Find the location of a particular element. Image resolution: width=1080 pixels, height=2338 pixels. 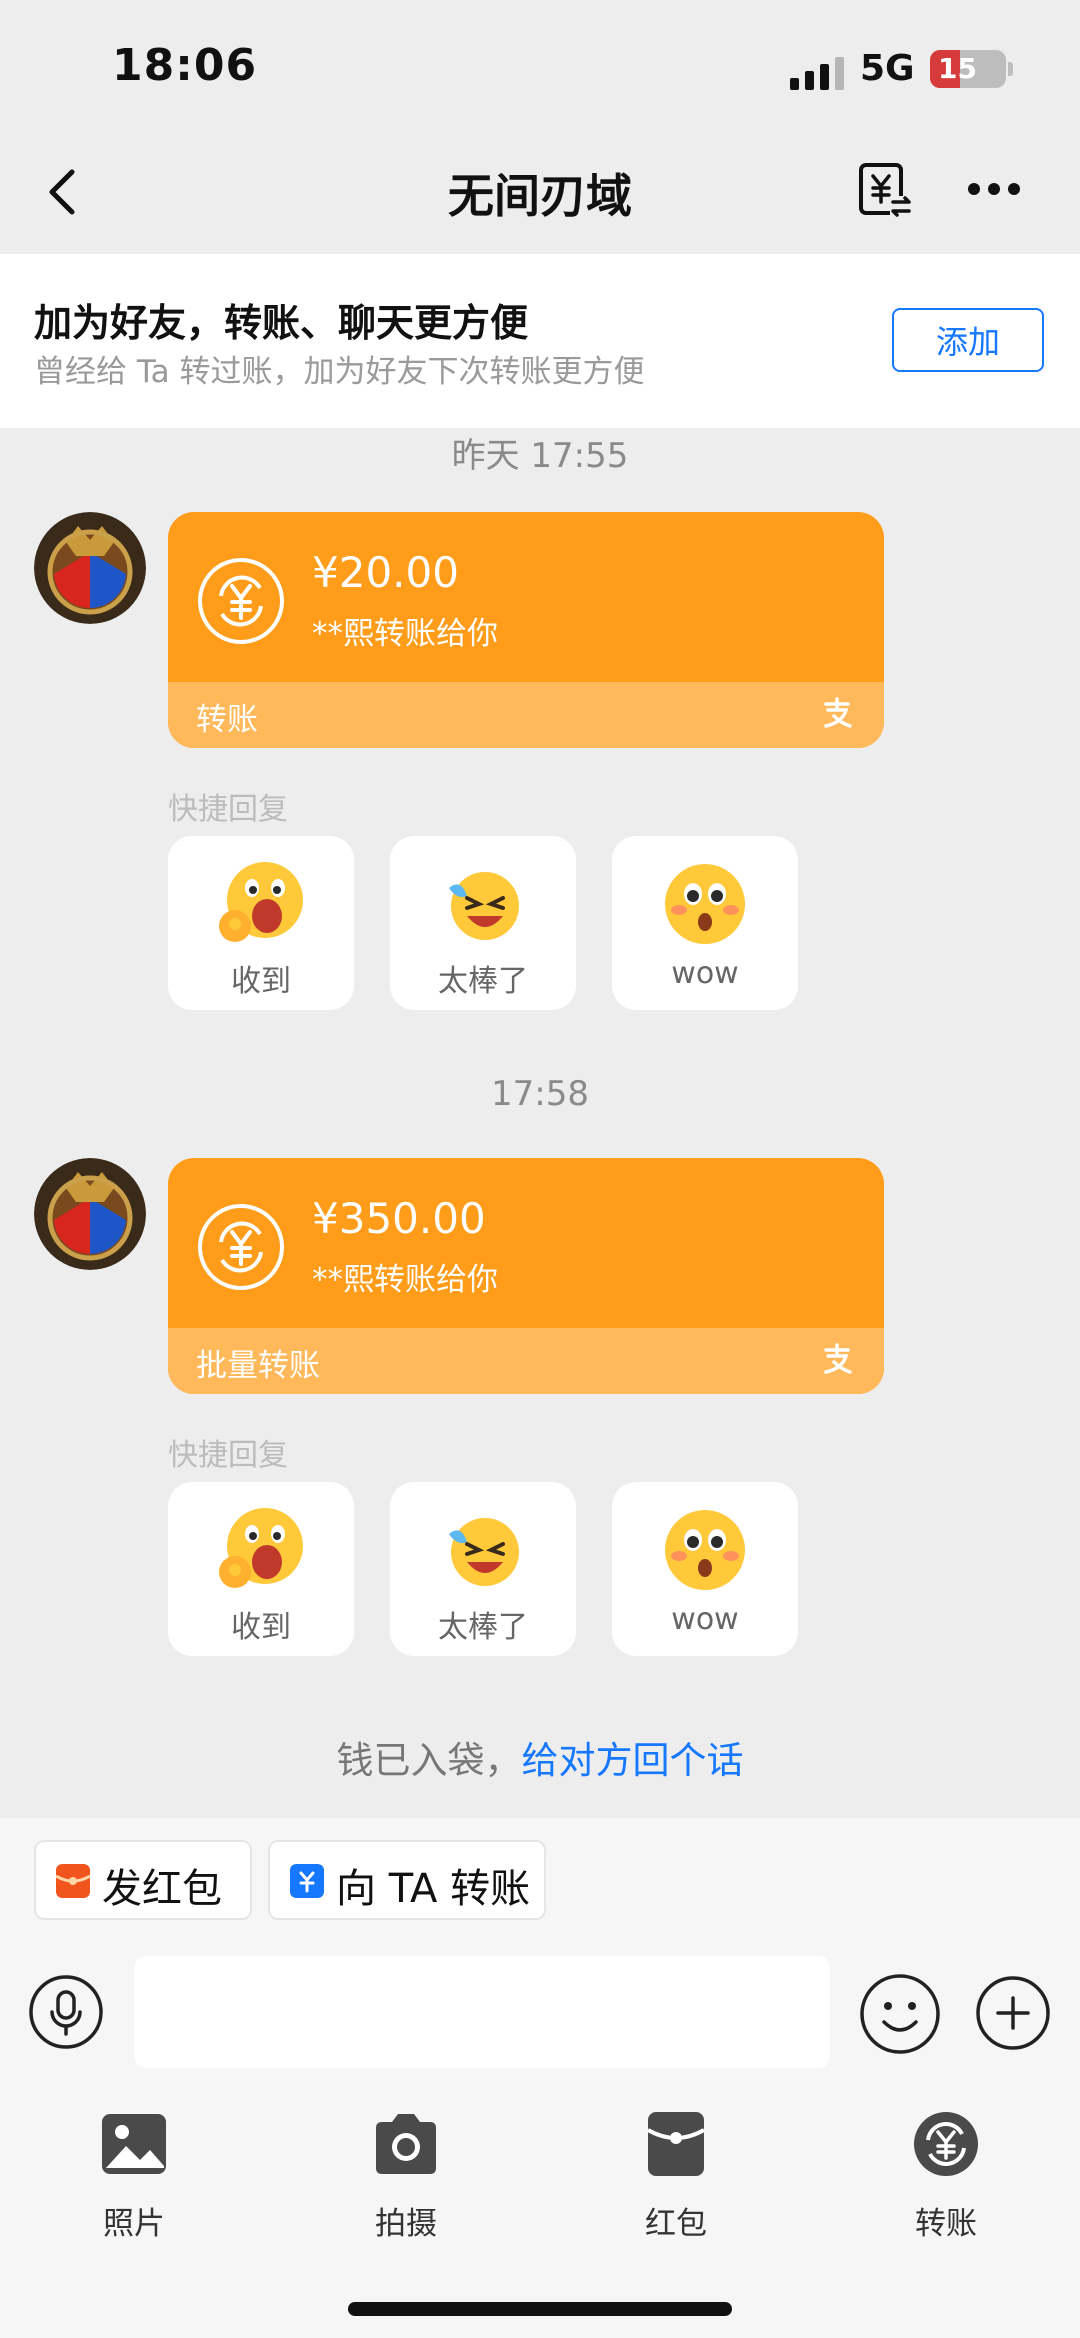

microphone-icon is located at coordinates (66, 2012).